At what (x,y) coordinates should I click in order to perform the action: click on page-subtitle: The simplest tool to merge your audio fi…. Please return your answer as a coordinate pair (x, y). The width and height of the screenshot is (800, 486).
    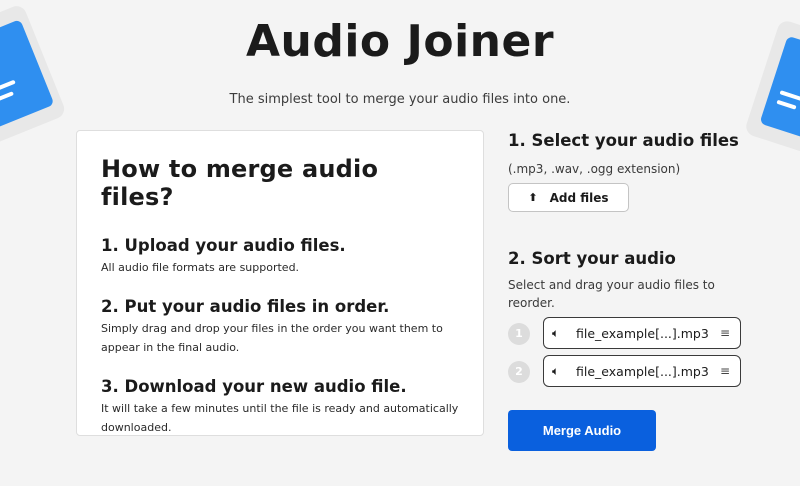
    Looking at the image, I should click on (400, 99).